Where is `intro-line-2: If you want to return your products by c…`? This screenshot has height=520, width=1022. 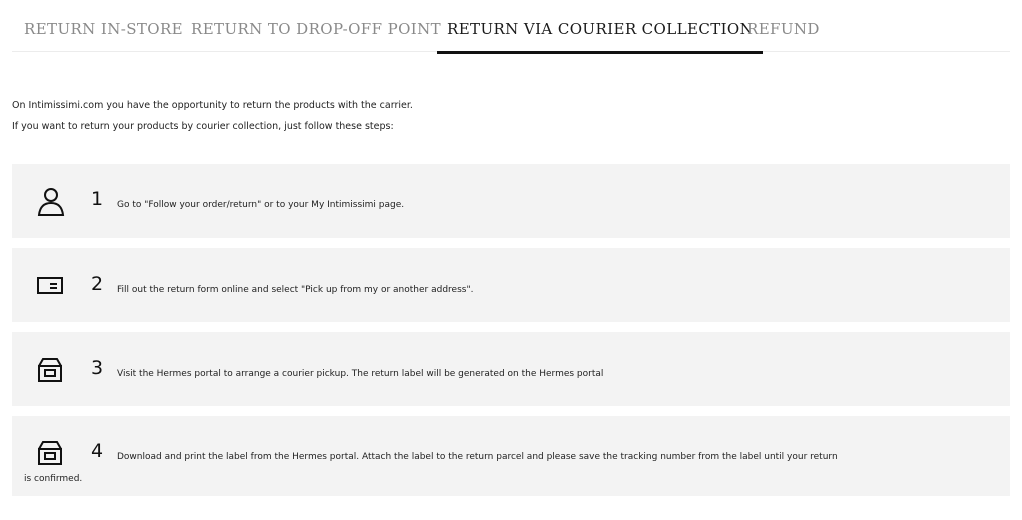
intro-line-2: If you want to return your products by c… is located at coordinates (203, 126).